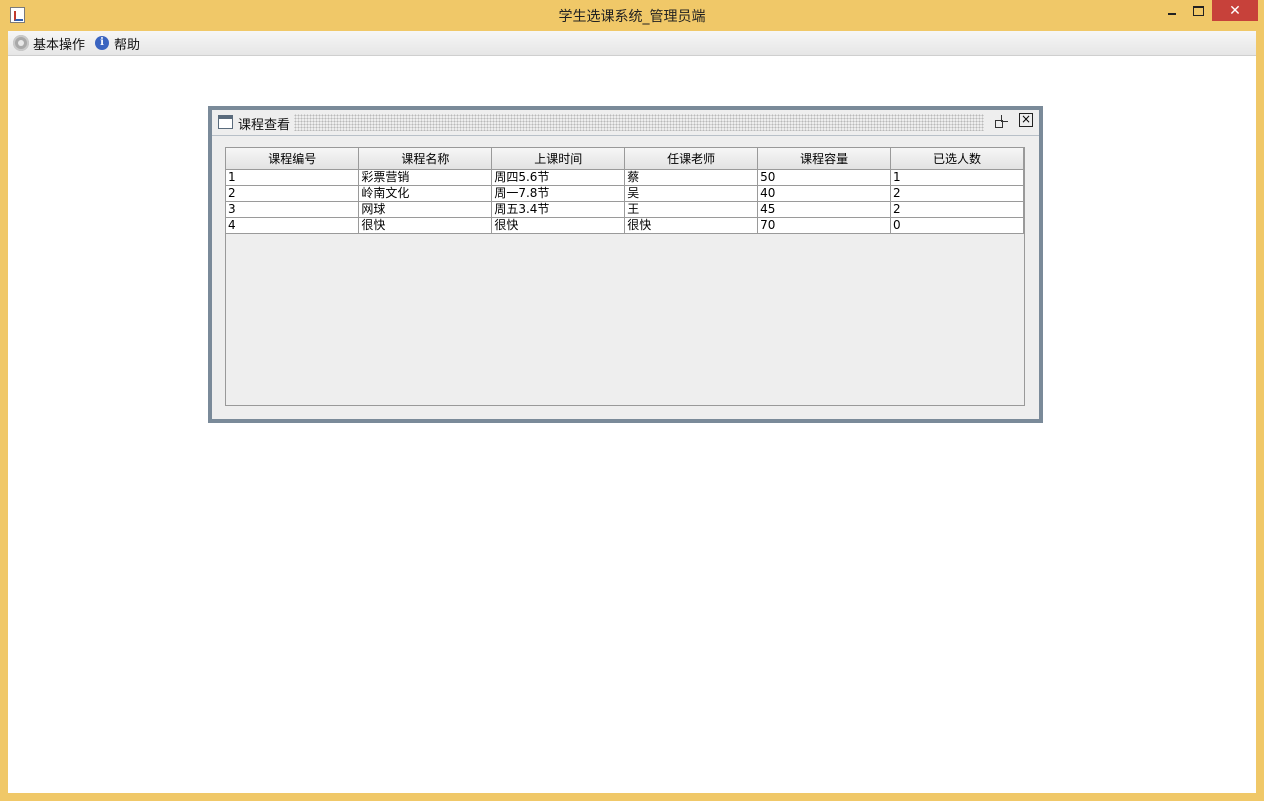 Image resolution: width=1264 pixels, height=801 pixels. I want to click on iconify-button, so click(1001, 122).